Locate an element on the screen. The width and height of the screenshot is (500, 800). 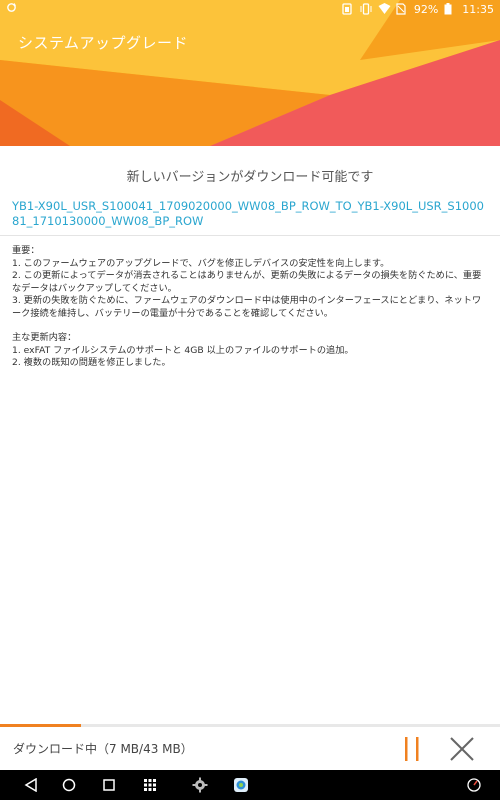
close-icon is located at coordinates (462, 749).